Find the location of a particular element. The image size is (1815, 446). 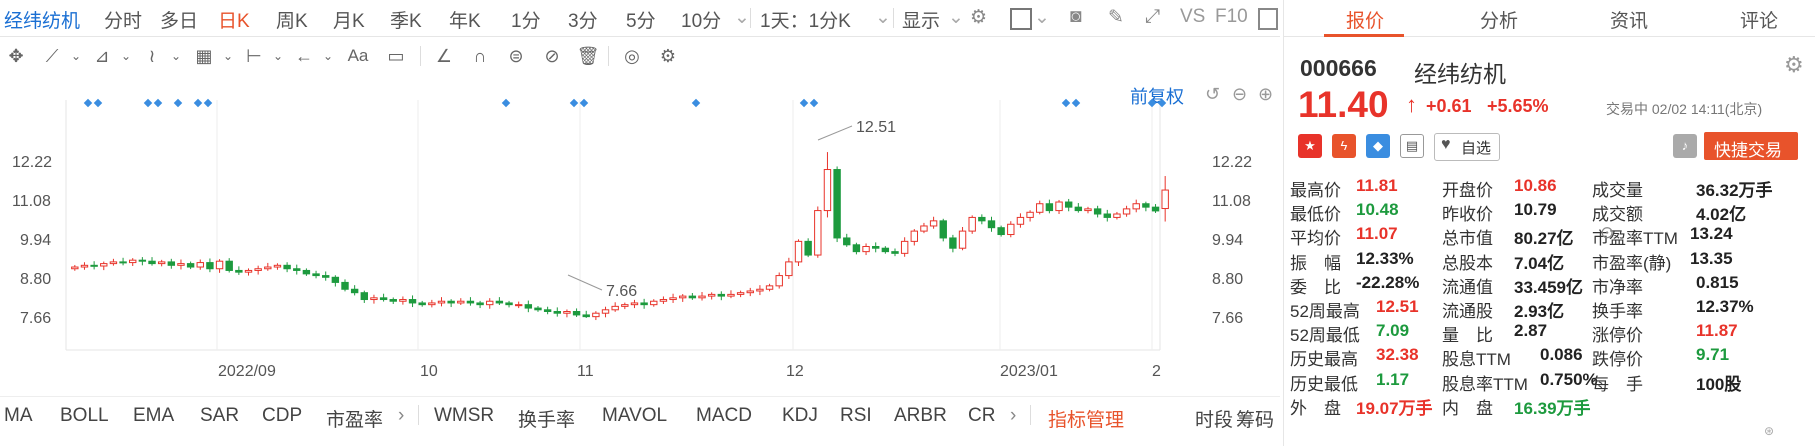

indicator-wmsr: WMSR is located at coordinates (464, 416).